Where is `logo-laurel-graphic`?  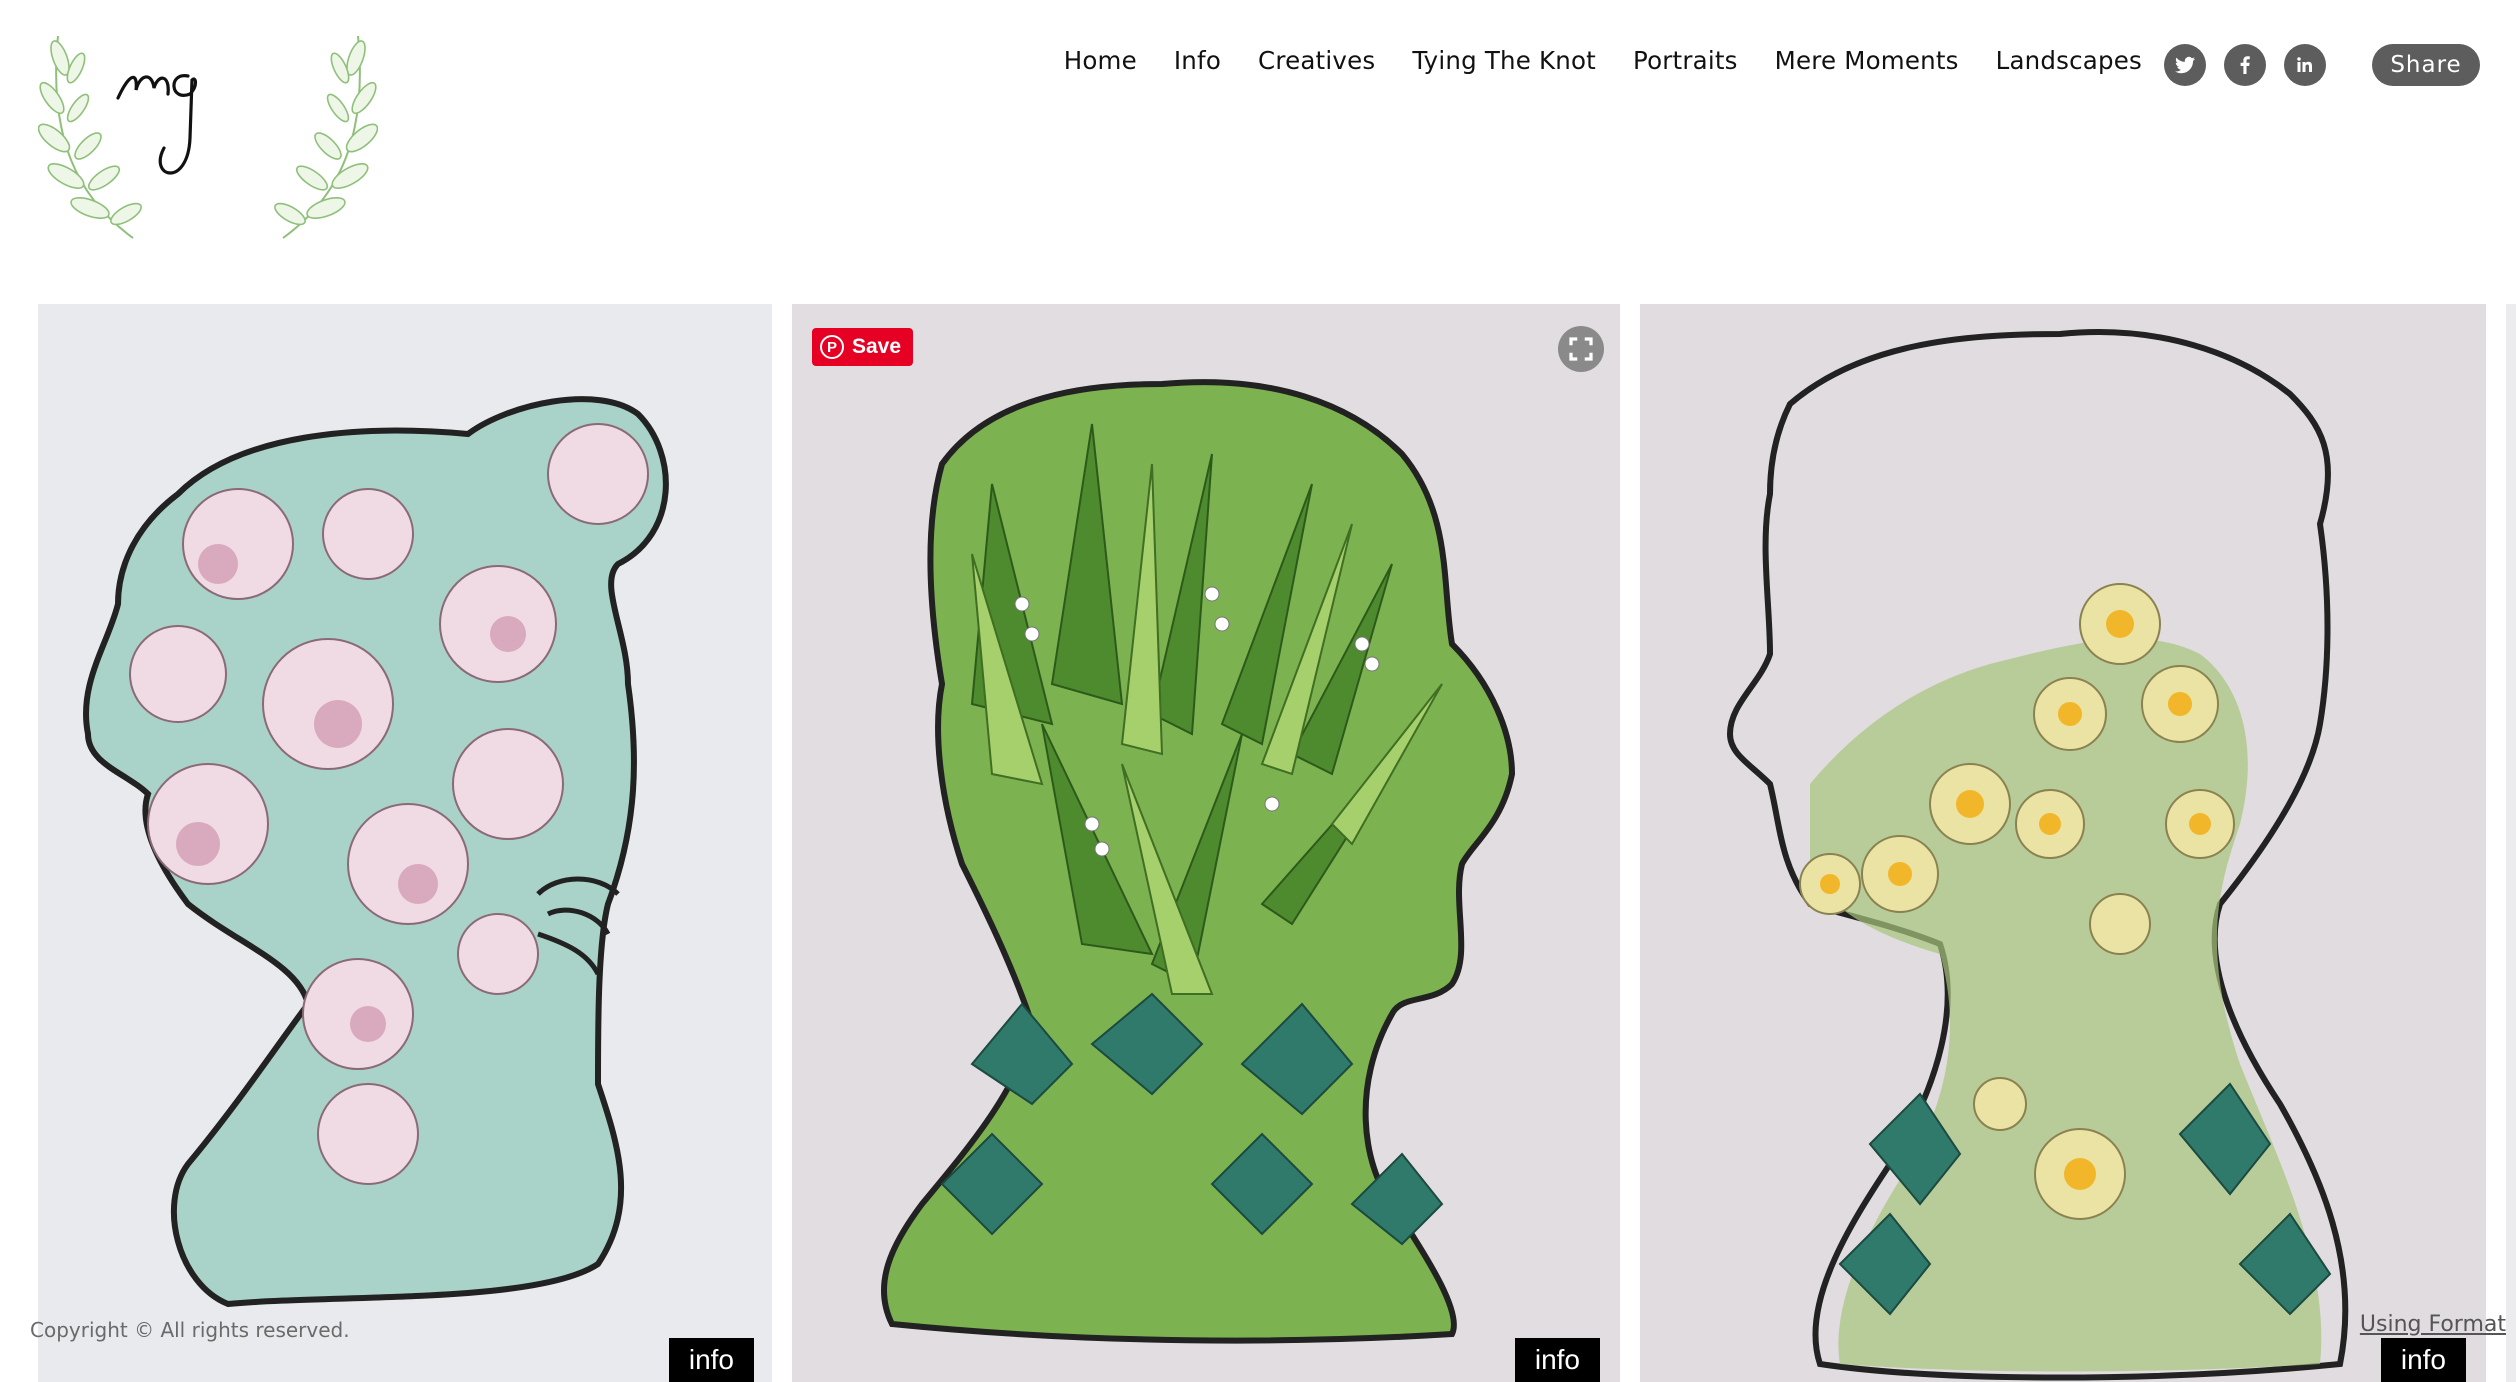 logo-laurel-graphic is located at coordinates (208, 137).